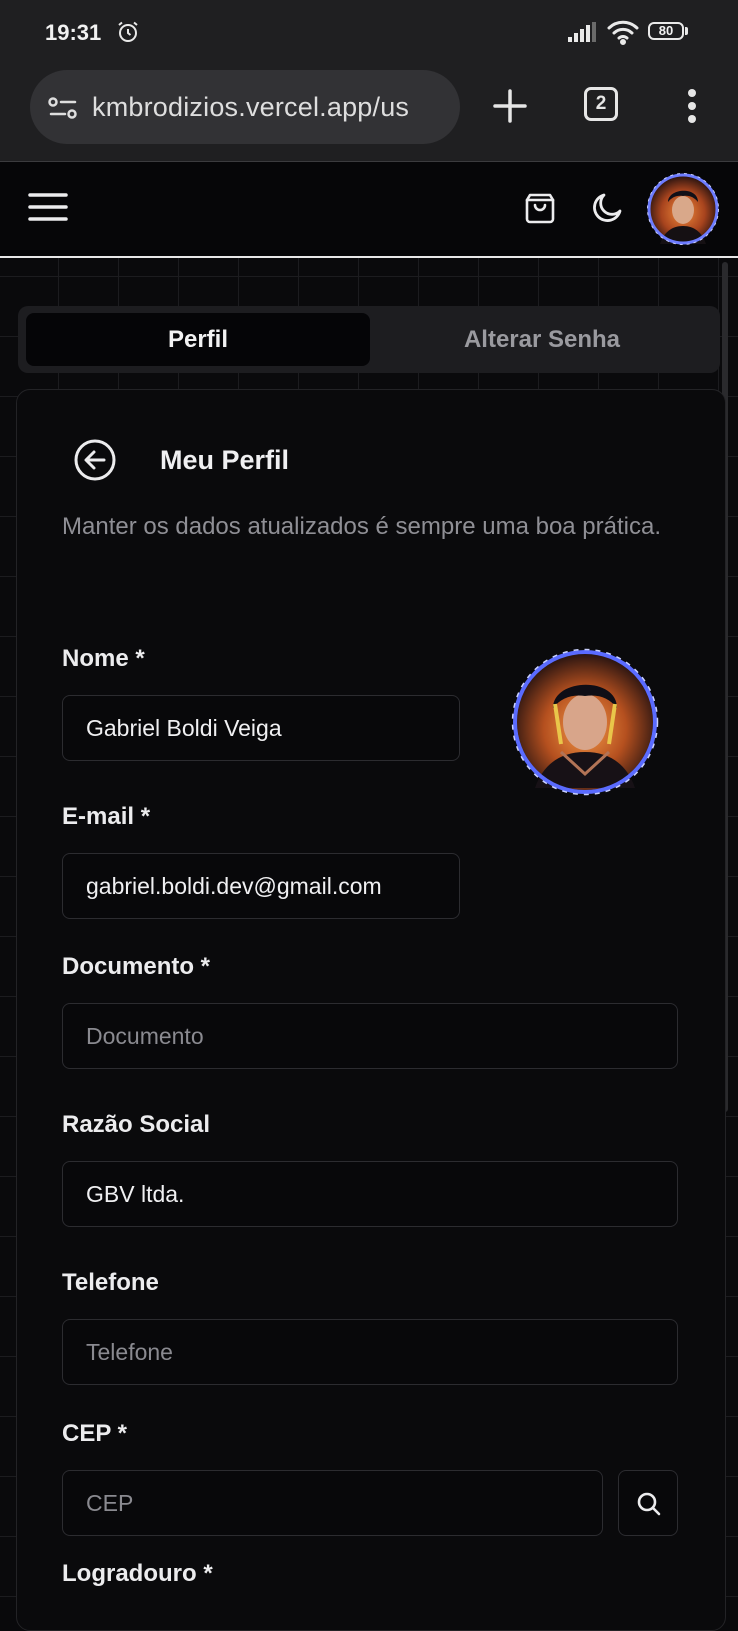  I want to click on nome-label: Nome *, so click(103, 658).